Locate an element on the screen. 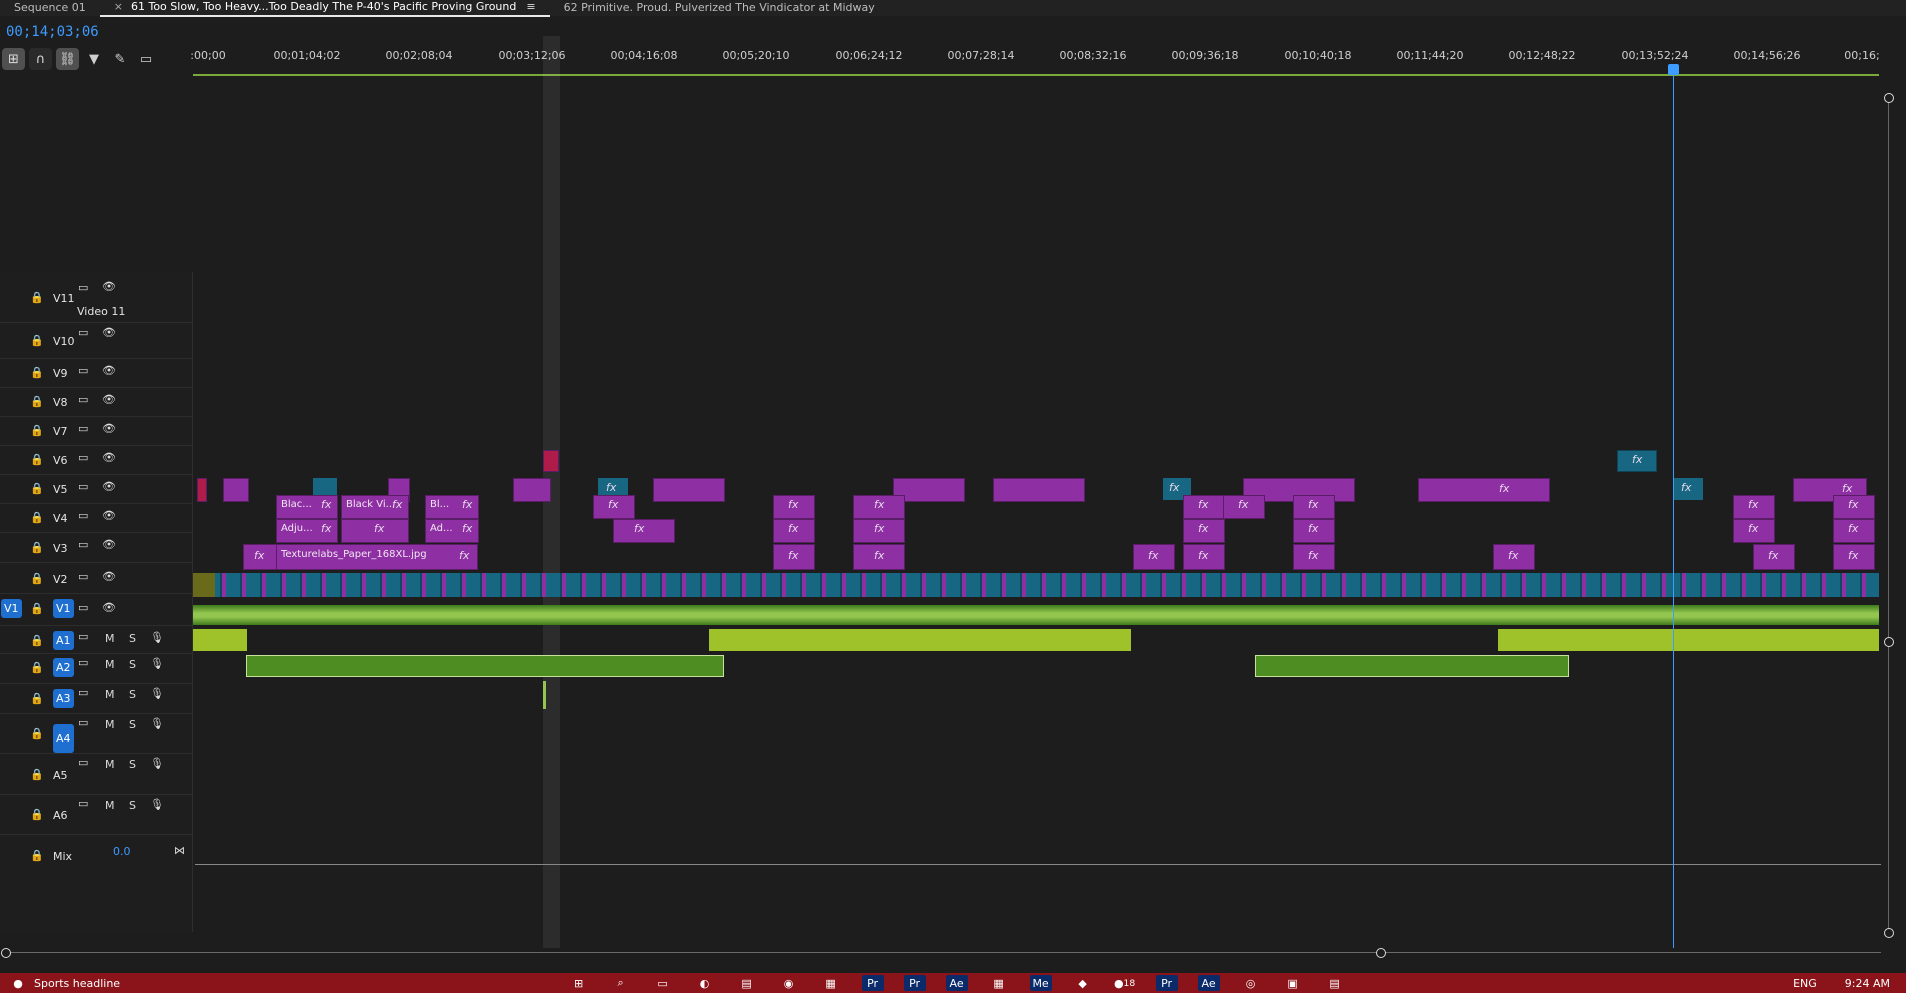  linked-selection-icon: ⛓ is located at coordinates (67, 59).